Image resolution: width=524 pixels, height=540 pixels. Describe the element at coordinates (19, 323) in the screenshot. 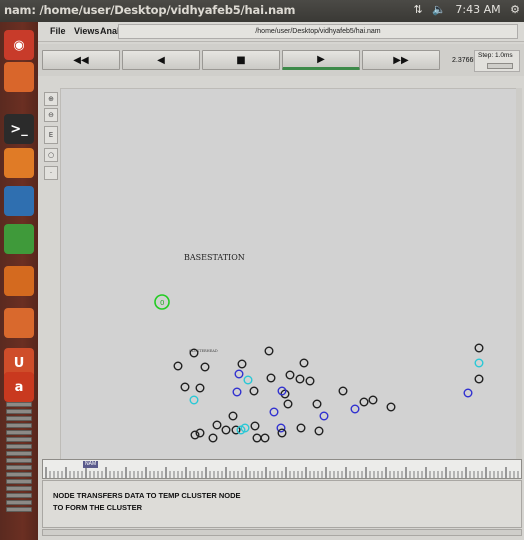

I see `software-center-icon` at that location.